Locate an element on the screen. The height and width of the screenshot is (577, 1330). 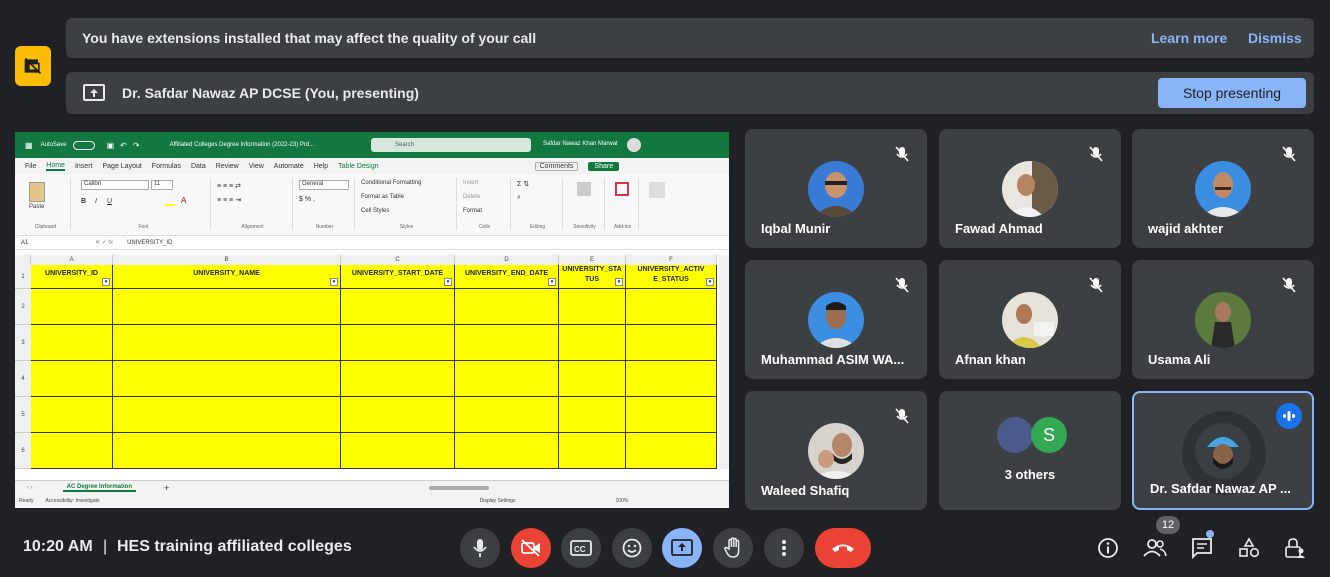
participant-tile: Usama Ali is located at coordinates (1223, 319).